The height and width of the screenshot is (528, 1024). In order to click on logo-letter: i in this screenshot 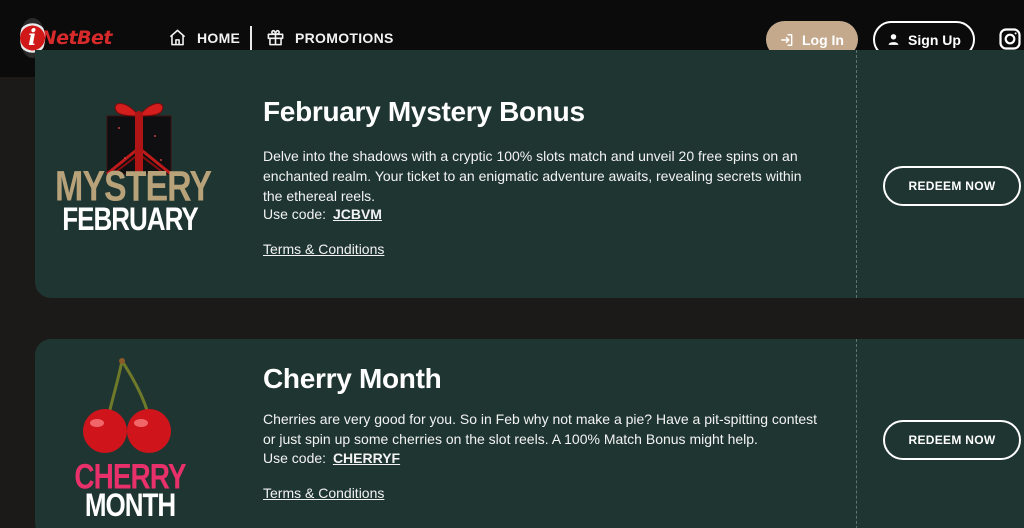, I will do `click(32, 38)`.